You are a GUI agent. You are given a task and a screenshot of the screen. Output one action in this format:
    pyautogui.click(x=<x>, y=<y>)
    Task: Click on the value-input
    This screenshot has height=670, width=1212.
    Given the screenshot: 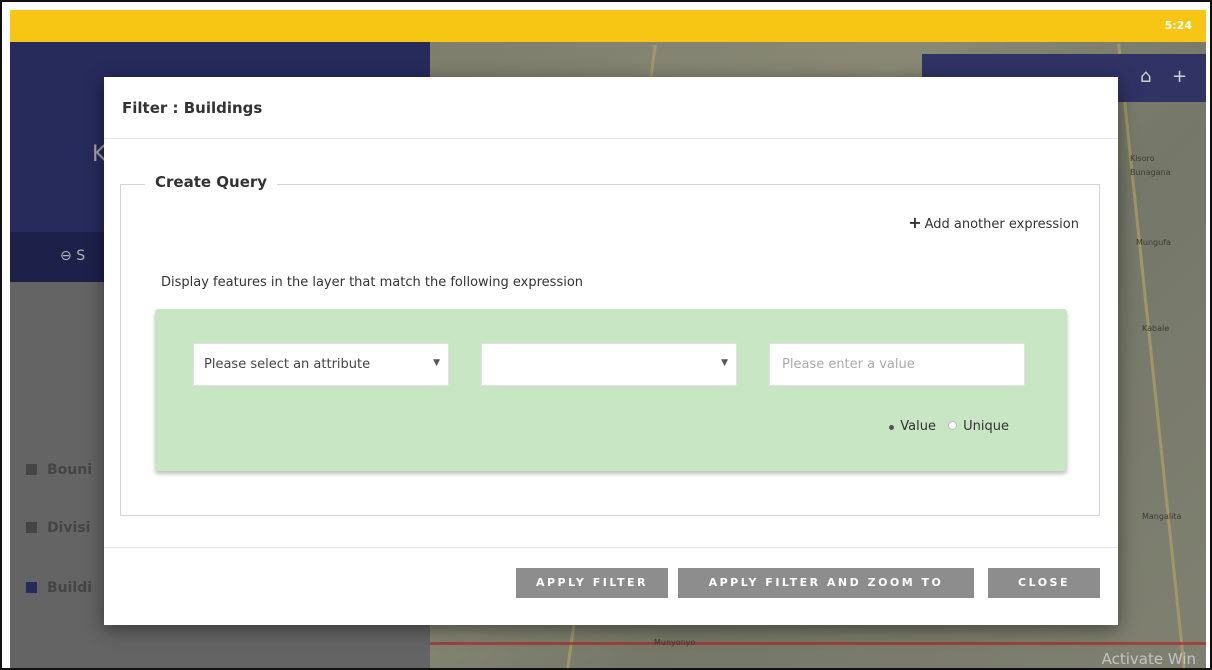 What is the action you would take?
    pyautogui.click(x=897, y=364)
    